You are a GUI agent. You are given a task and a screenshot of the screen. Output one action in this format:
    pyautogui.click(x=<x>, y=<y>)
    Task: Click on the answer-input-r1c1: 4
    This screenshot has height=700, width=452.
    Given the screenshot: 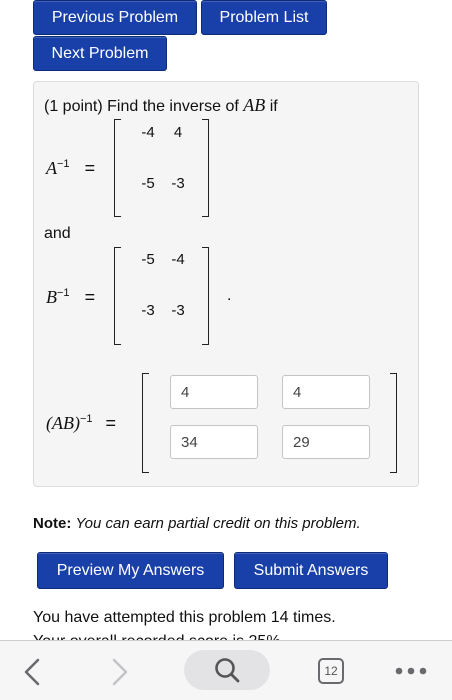 What is the action you would take?
    pyautogui.click(x=214, y=392)
    